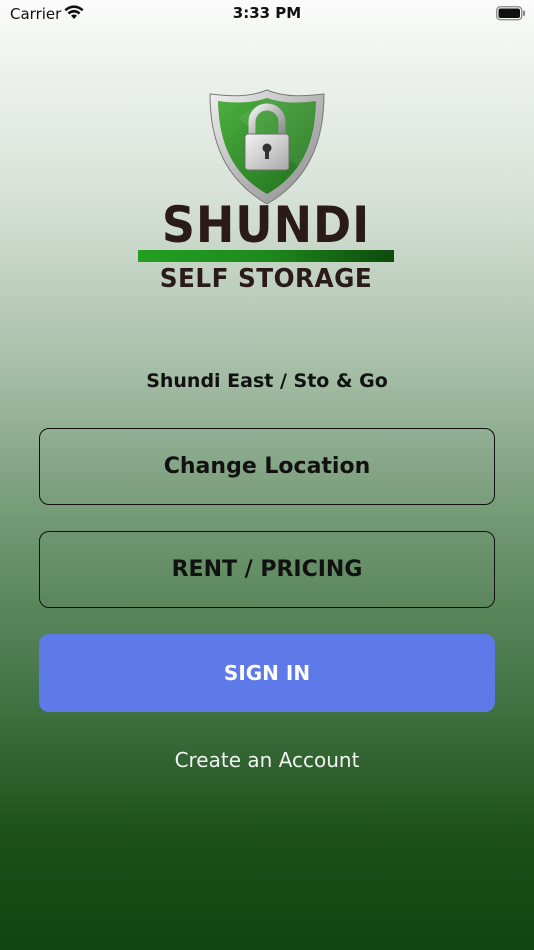 This screenshot has height=950, width=534. I want to click on sign-in-button: SIGN IN, so click(267, 673).